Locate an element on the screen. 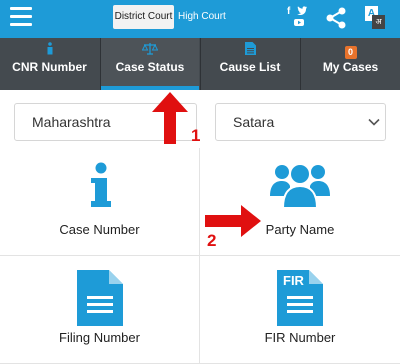 The height and width of the screenshot is (364, 400). social-links: f is located at coordinates (301, 18).